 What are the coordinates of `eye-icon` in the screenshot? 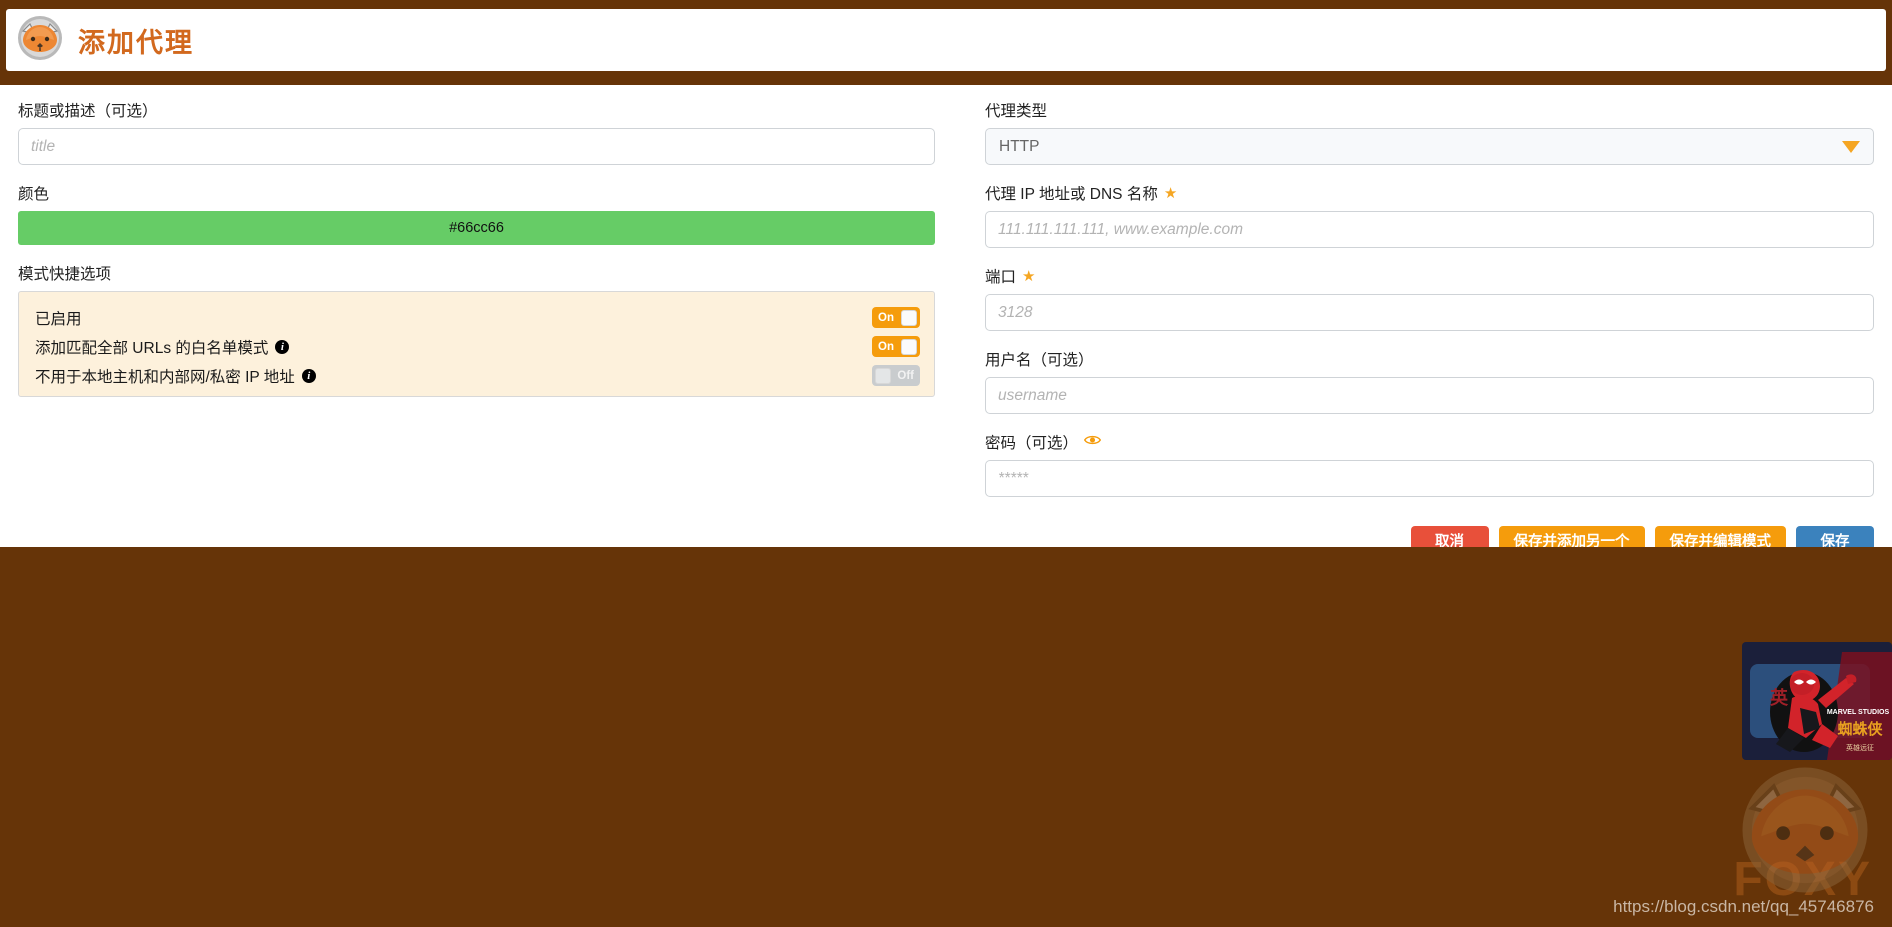 It's located at (1092, 442).